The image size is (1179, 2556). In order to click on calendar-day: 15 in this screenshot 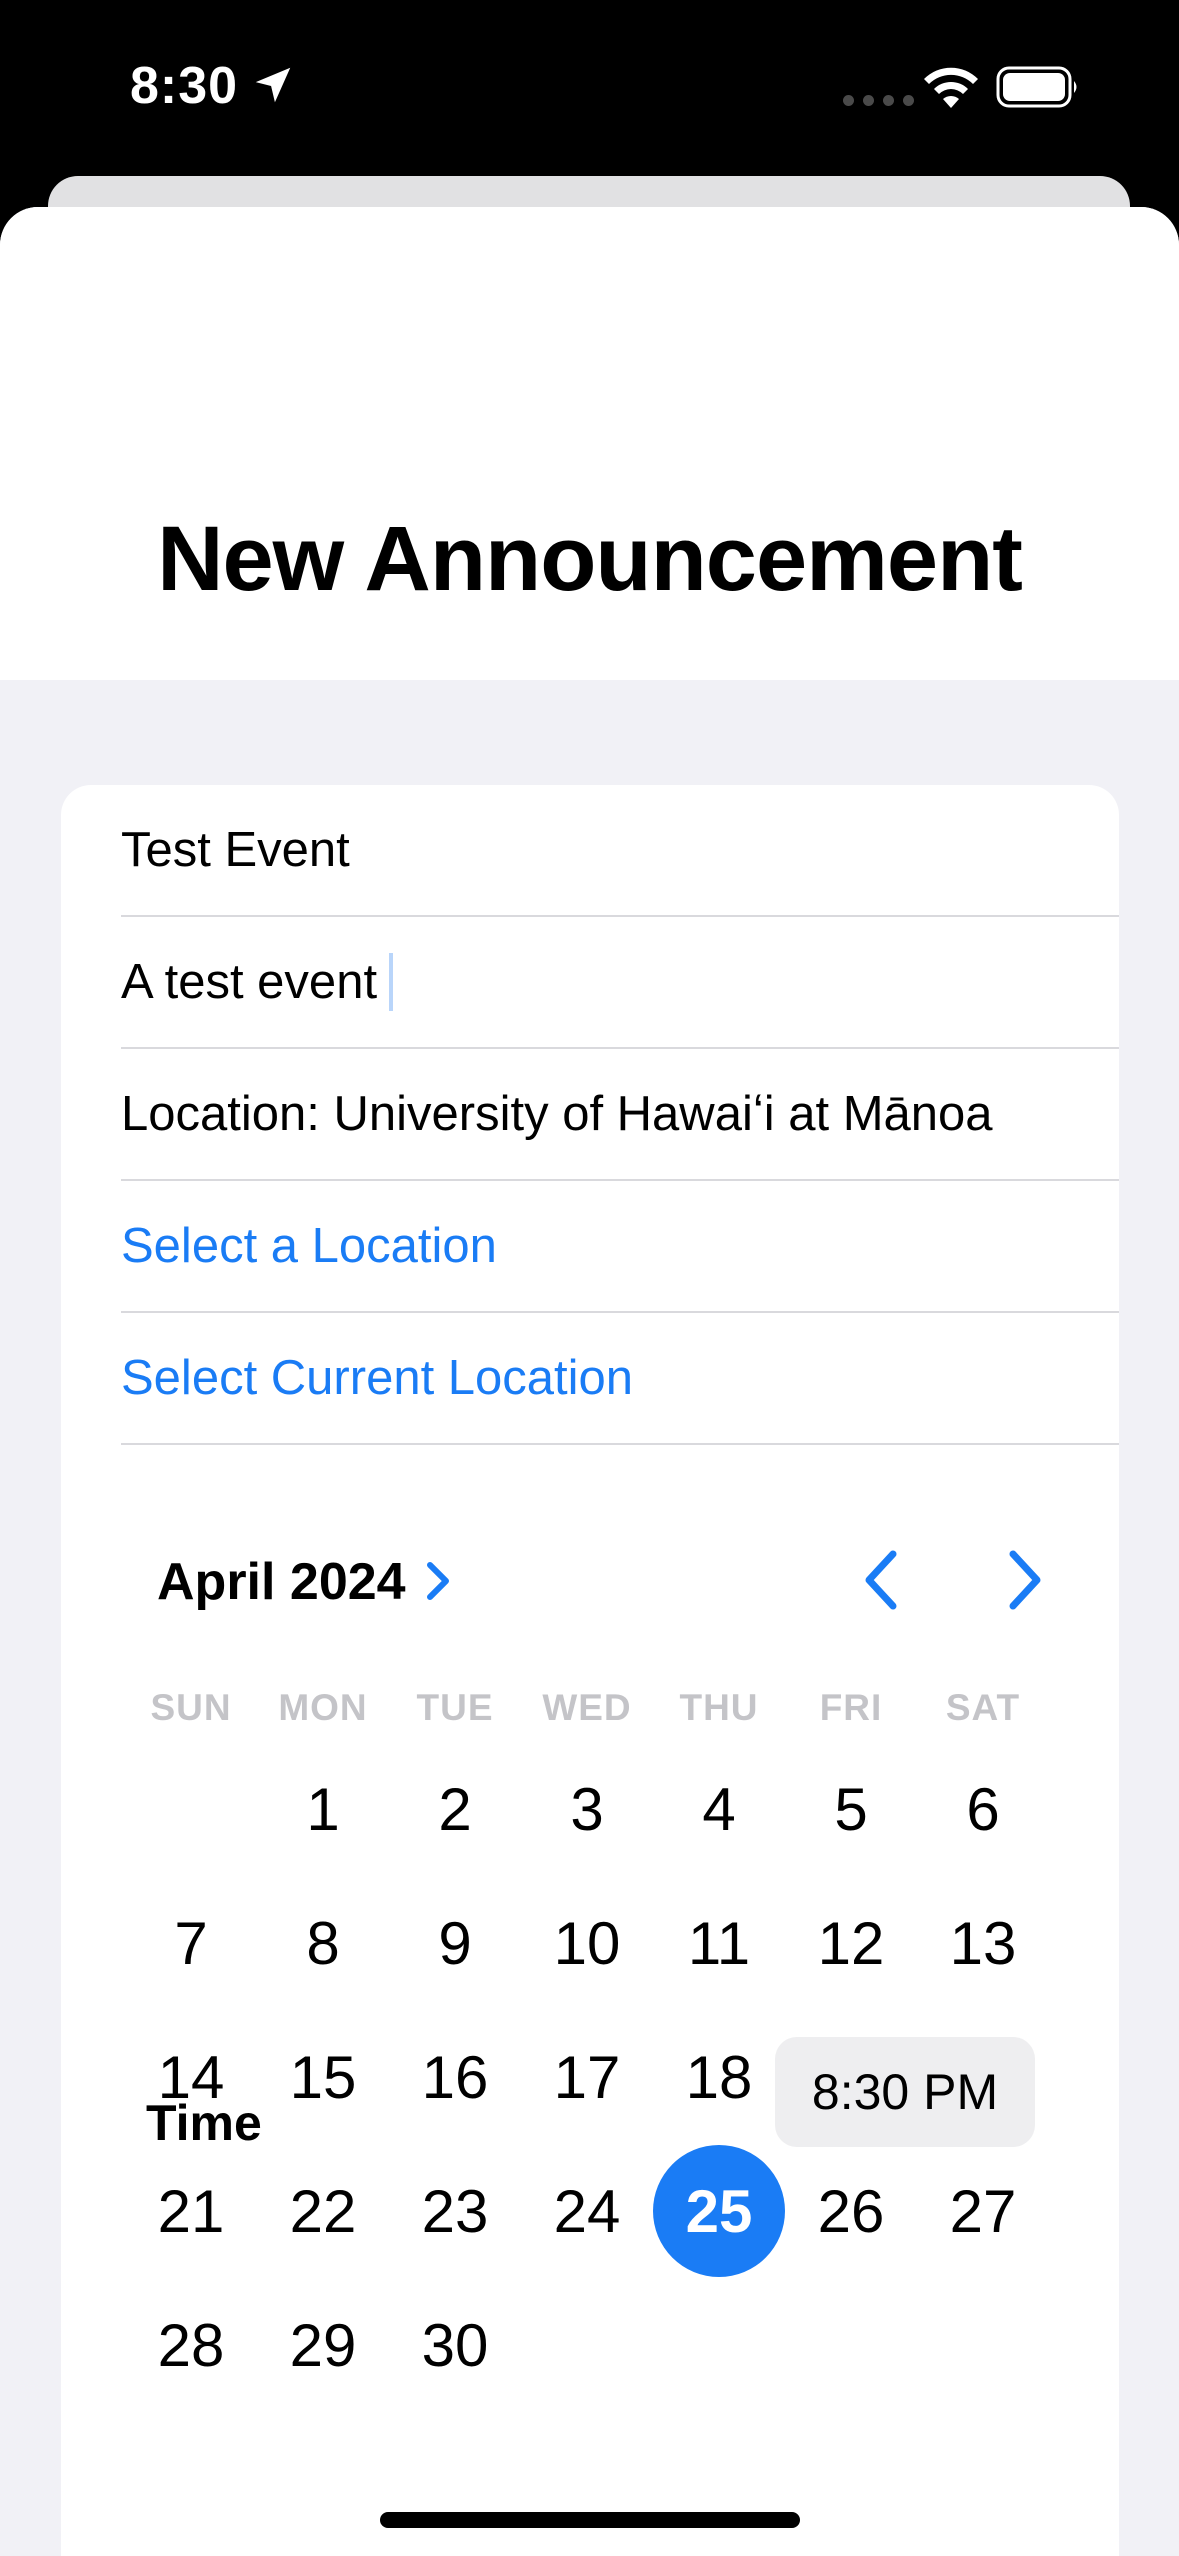, I will do `click(323, 2077)`.